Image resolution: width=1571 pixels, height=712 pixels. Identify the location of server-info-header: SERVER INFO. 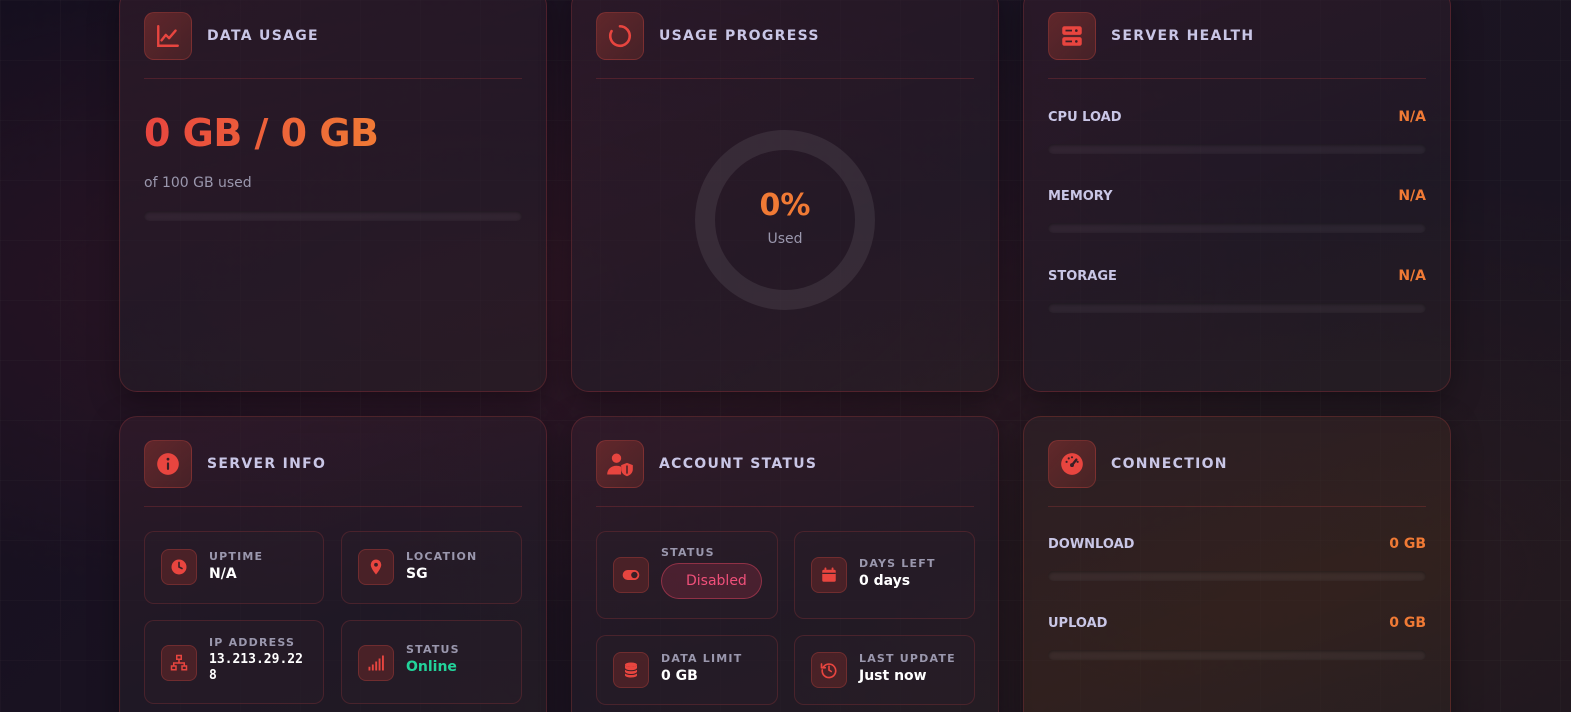
(333, 469).